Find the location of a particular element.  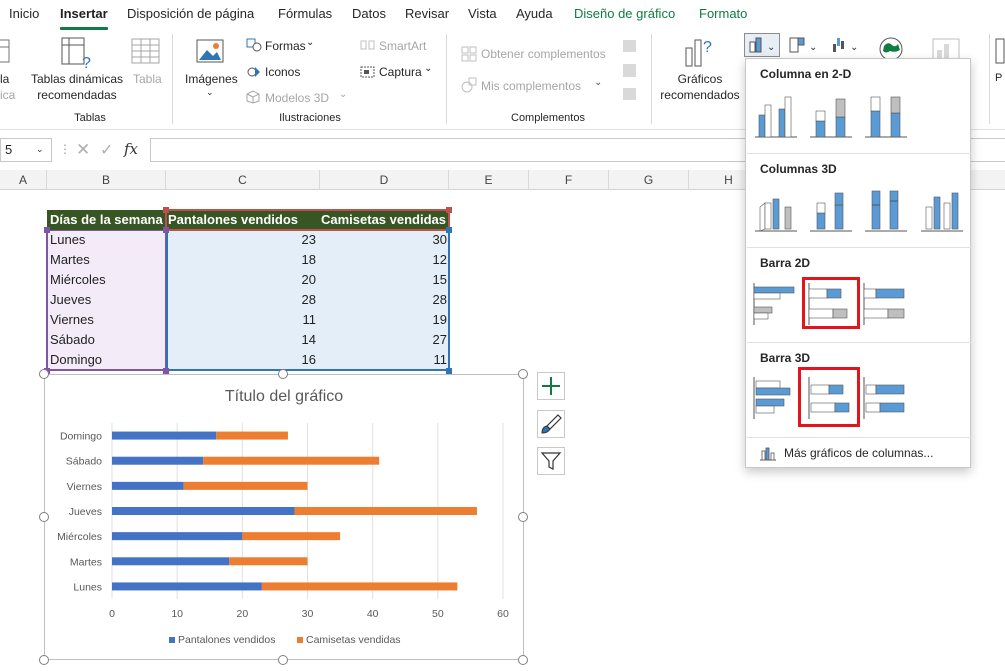

recommended-pivot-icon: ? is located at coordinates (77, 54).